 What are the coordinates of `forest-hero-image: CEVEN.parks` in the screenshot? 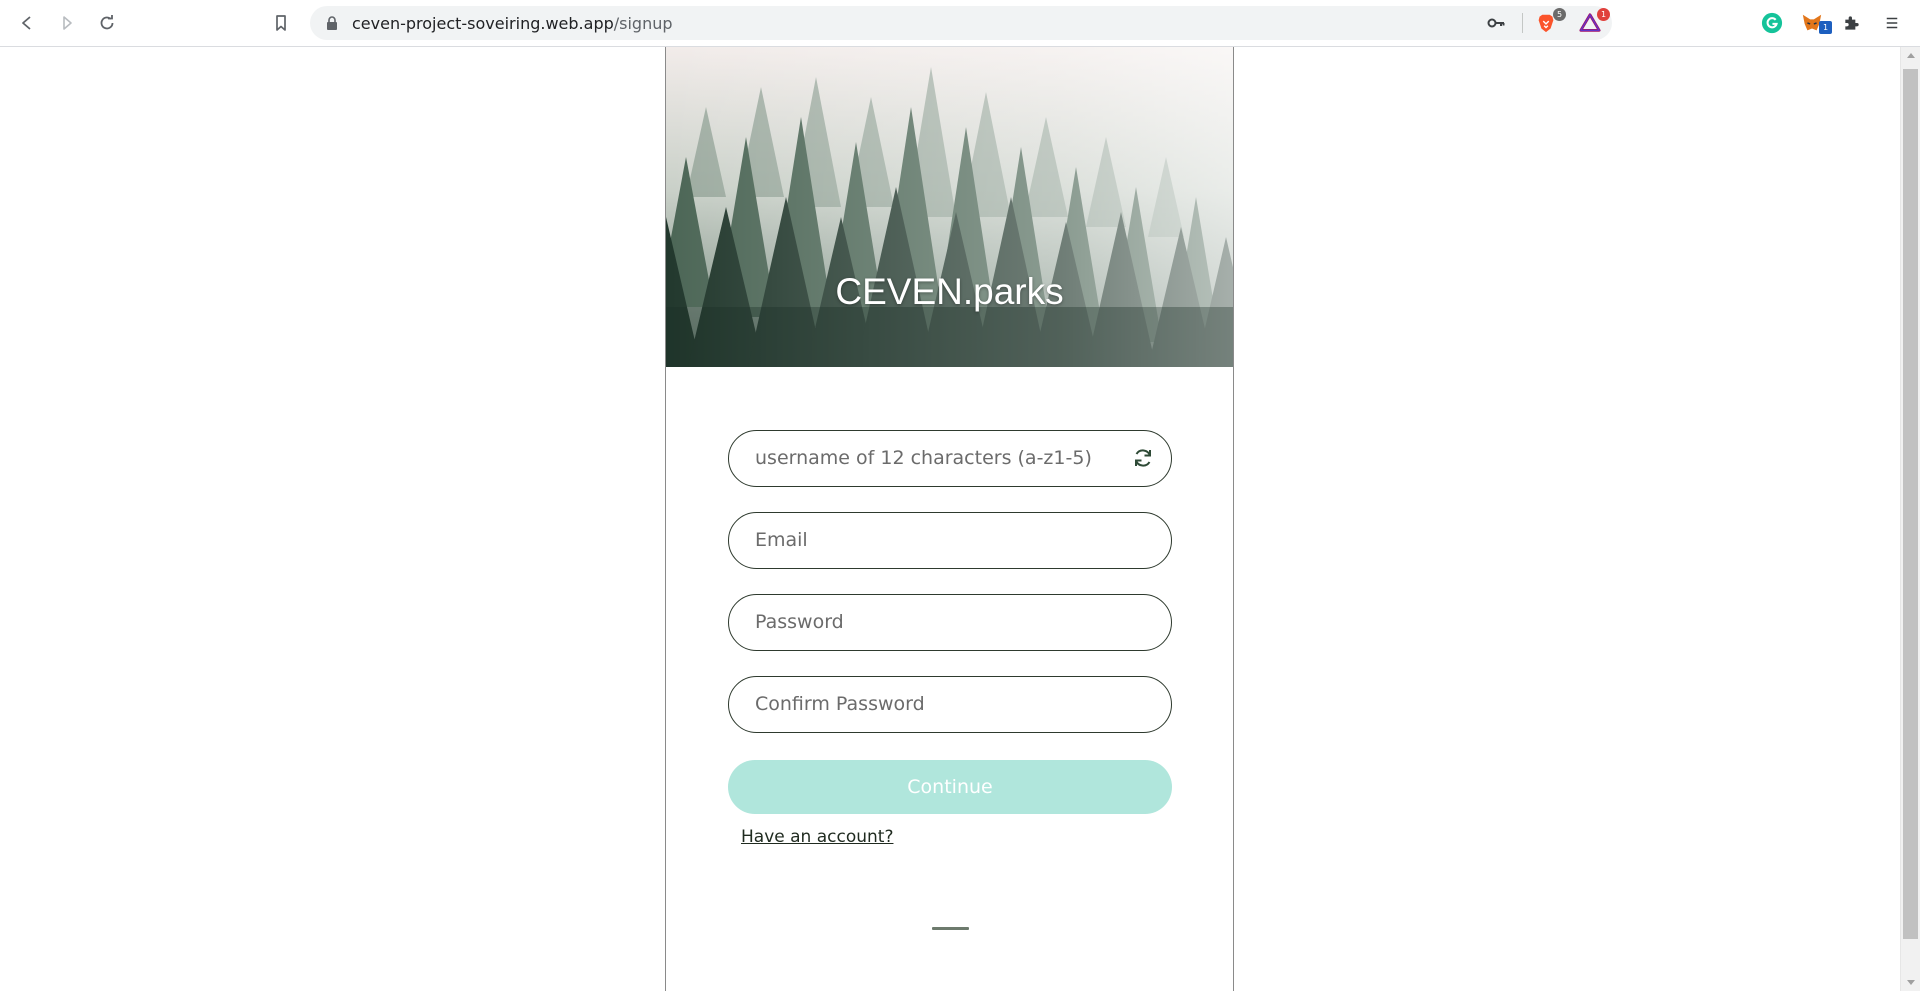 It's located at (949, 207).